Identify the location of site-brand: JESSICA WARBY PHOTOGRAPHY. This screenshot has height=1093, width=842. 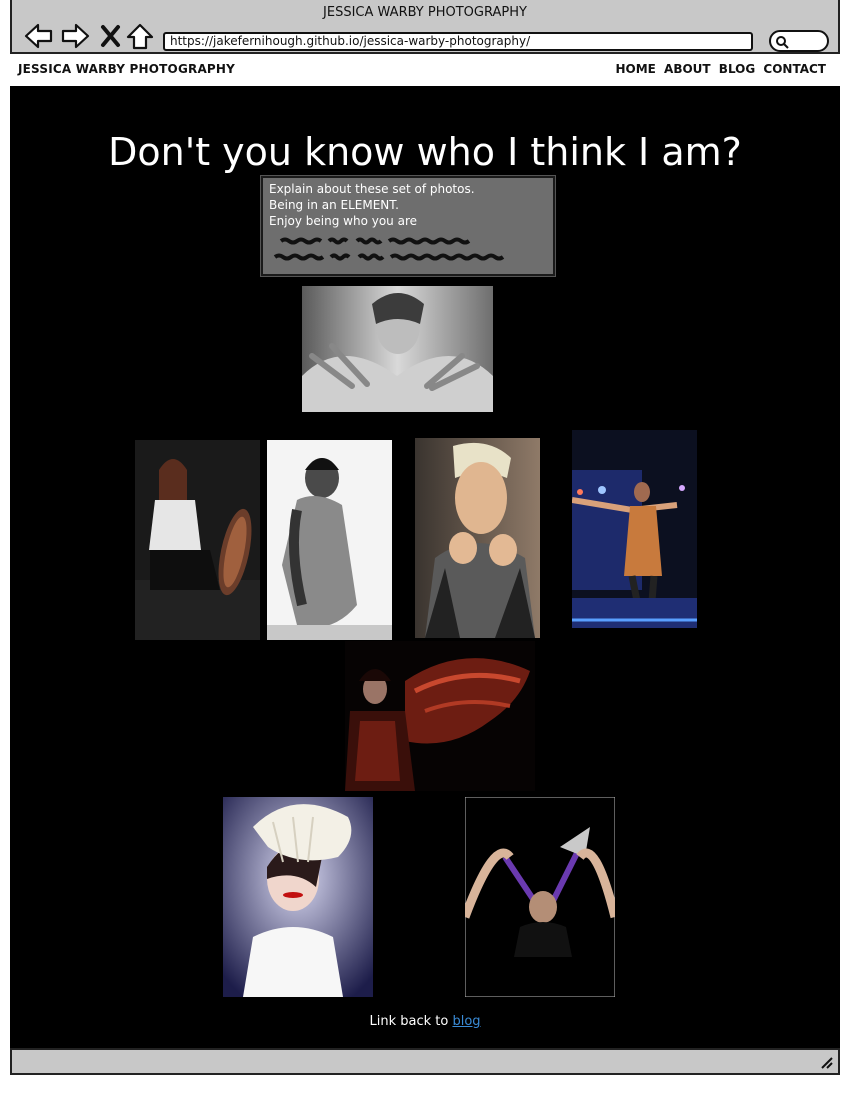
(126, 69).